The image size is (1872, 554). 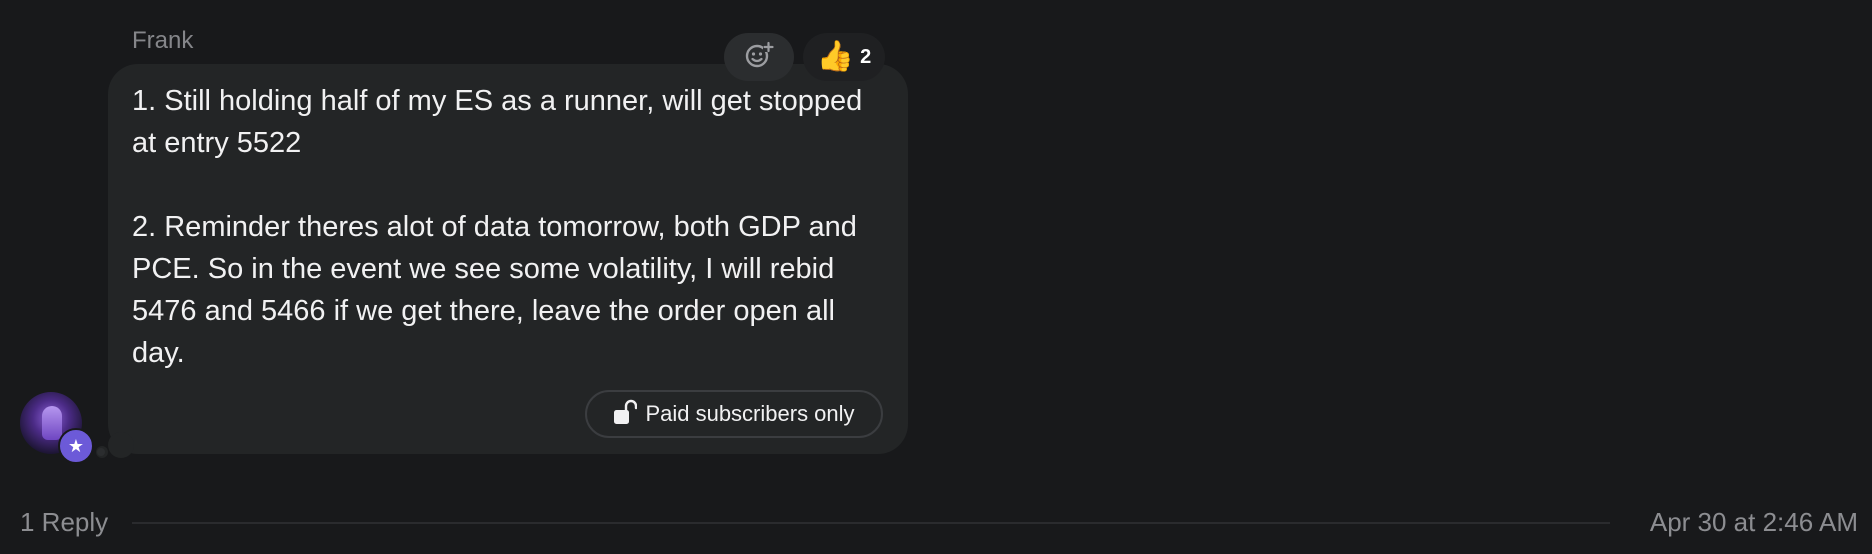 I want to click on avatar-figure, so click(x=52, y=423).